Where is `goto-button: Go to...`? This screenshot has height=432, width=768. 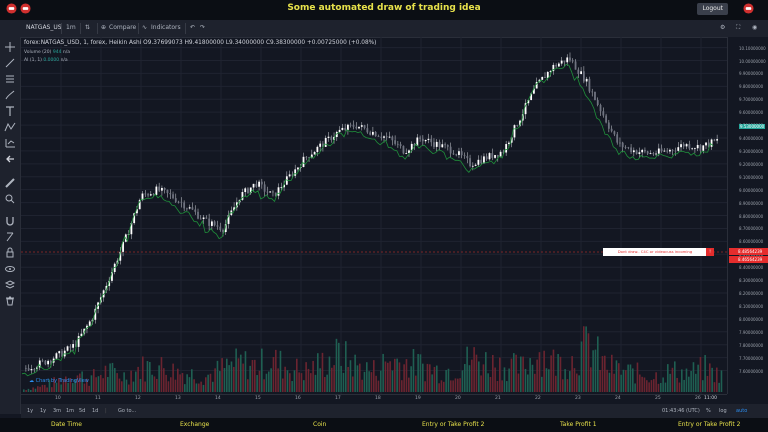 goto-button: Go to... is located at coordinates (127, 411).